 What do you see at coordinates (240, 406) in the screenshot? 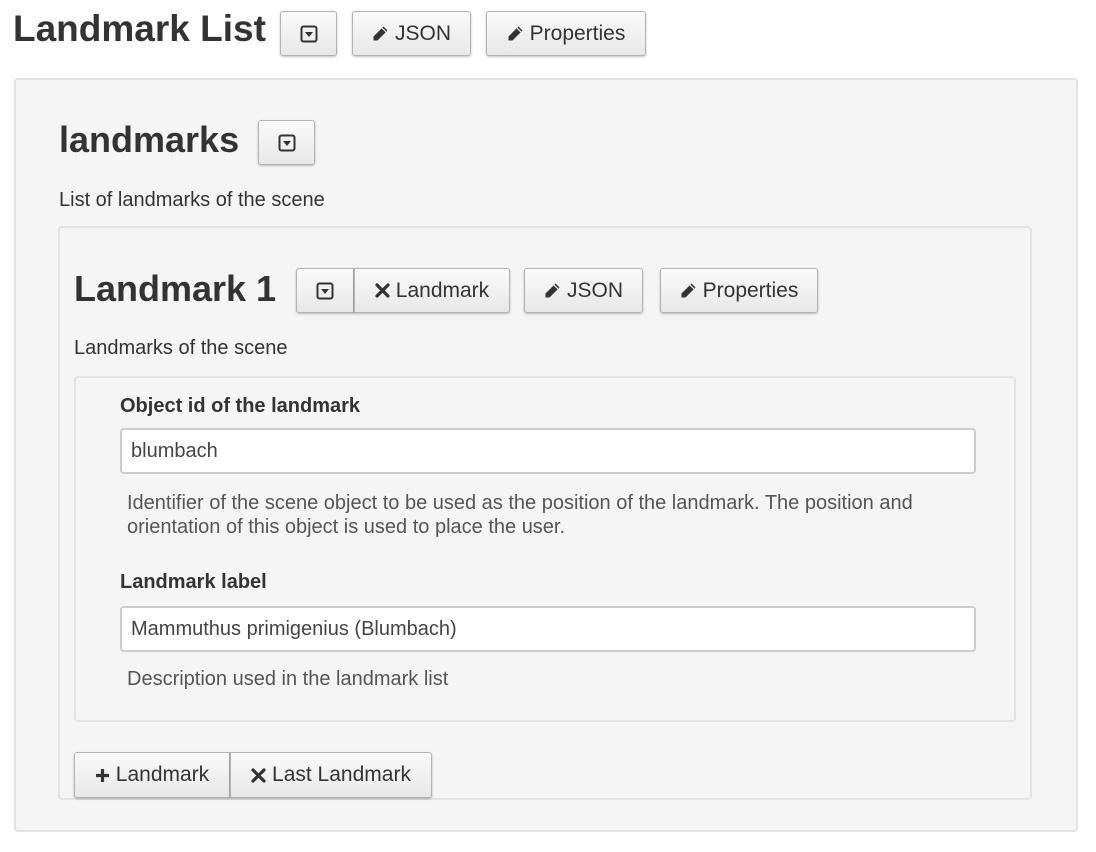
I see `object-id-label: Object id of the landmark` at bounding box center [240, 406].